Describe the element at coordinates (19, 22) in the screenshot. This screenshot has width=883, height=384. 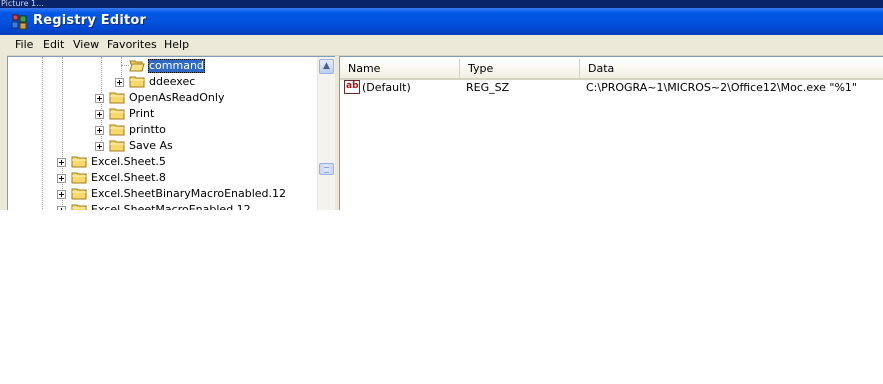
I see `registry-editor-icon` at that location.